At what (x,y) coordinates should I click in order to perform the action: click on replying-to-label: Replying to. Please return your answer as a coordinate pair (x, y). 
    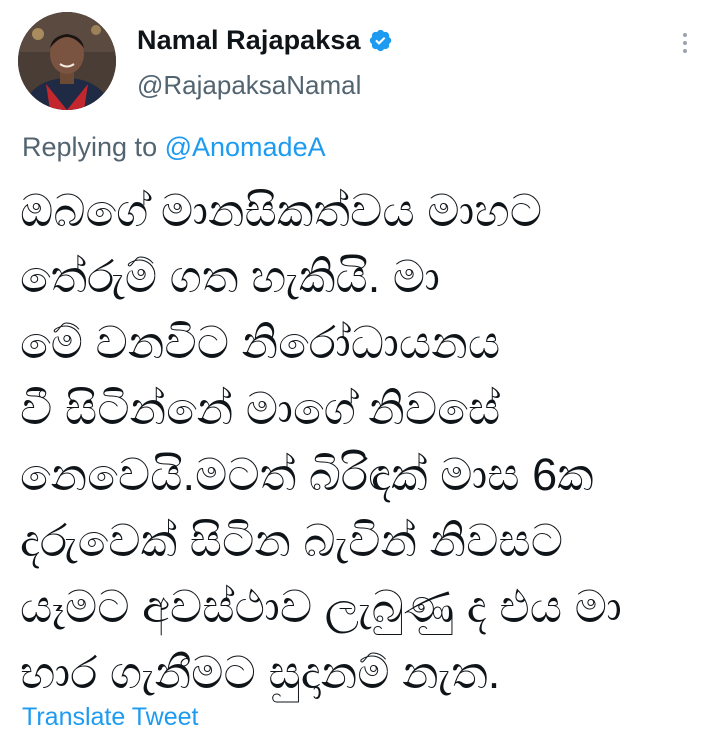
    Looking at the image, I should click on (93, 147).